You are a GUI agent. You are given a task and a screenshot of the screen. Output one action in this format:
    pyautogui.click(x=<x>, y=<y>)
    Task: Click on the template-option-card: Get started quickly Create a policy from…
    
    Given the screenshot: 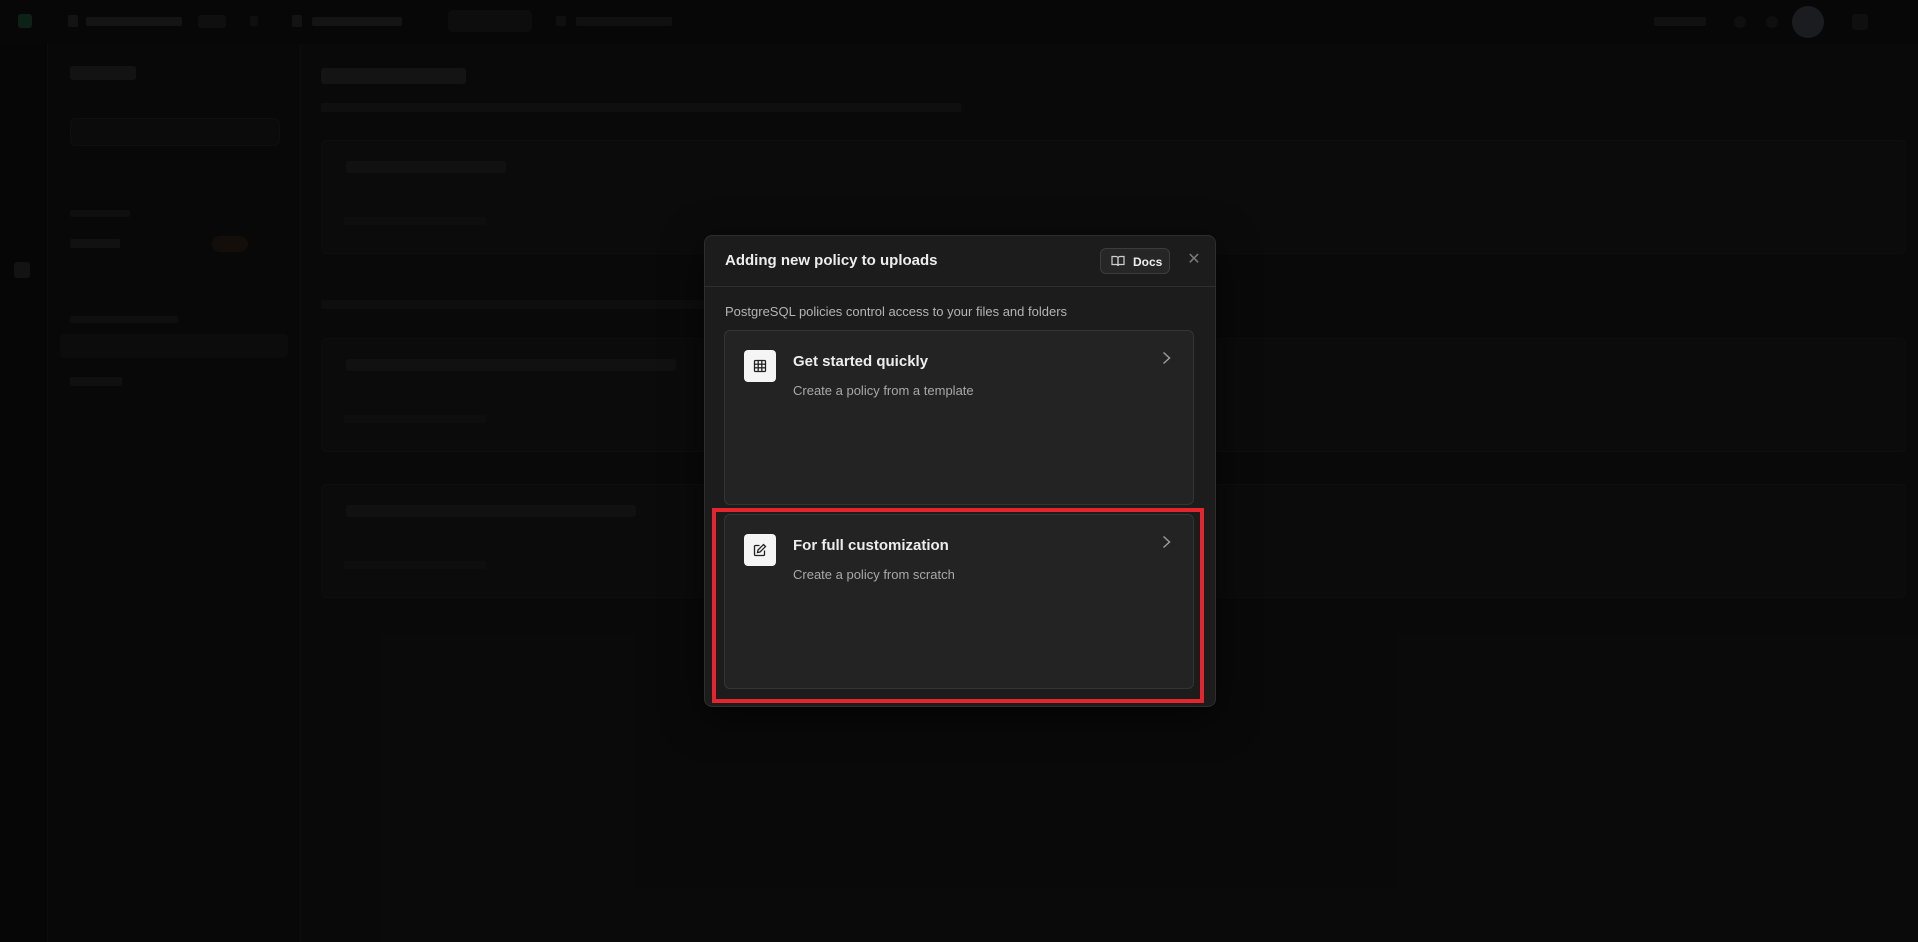 What is the action you would take?
    pyautogui.click(x=959, y=417)
    